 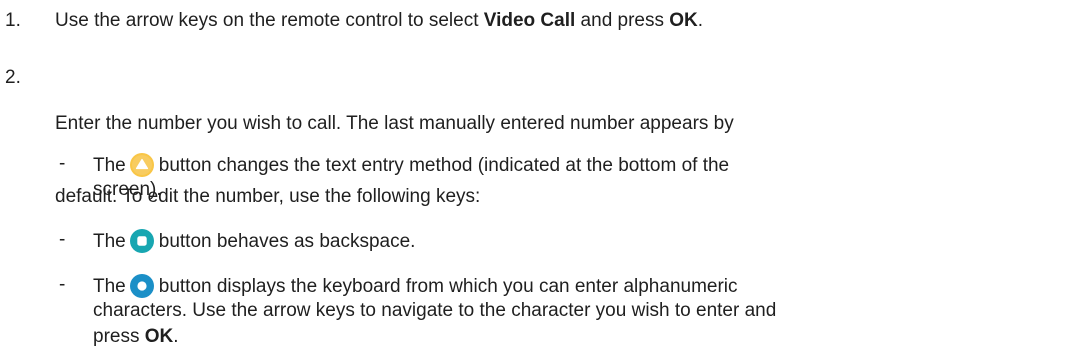 What do you see at coordinates (142, 165) in the screenshot?
I see `yellow-triangle-button-icon` at bounding box center [142, 165].